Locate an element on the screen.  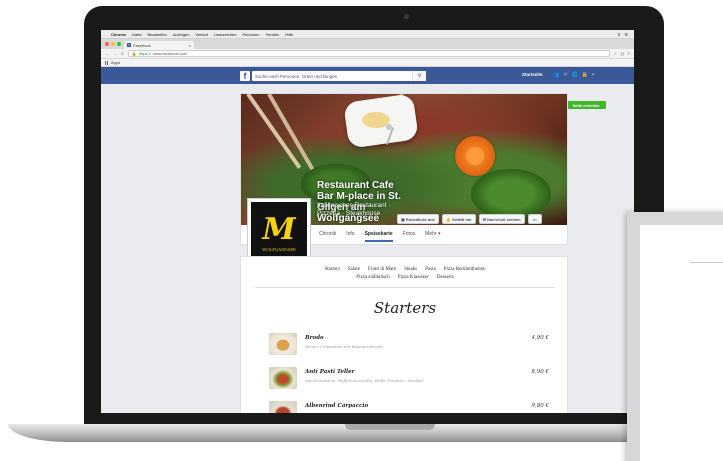
share-label: Rückblicke ans is located at coordinates (420, 219).